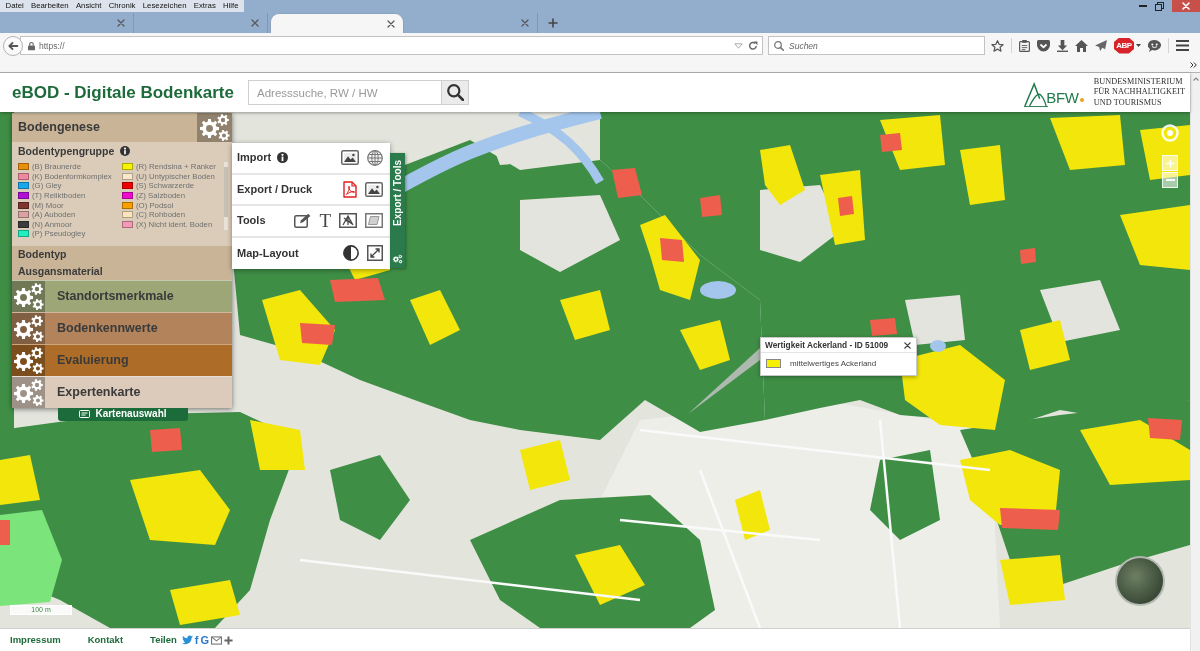 This screenshot has width=1200, height=651. I want to click on scroll-up-icon, so click(1195, 79).